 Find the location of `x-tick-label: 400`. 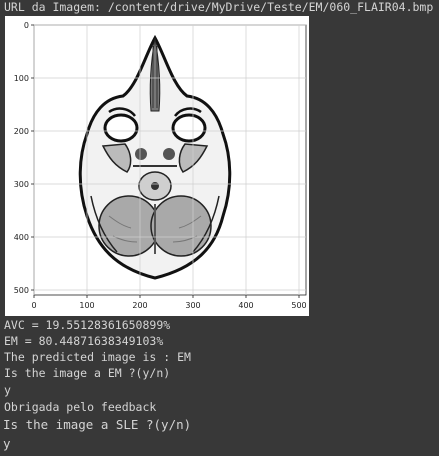

x-tick-label: 400 is located at coordinates (245, 305).